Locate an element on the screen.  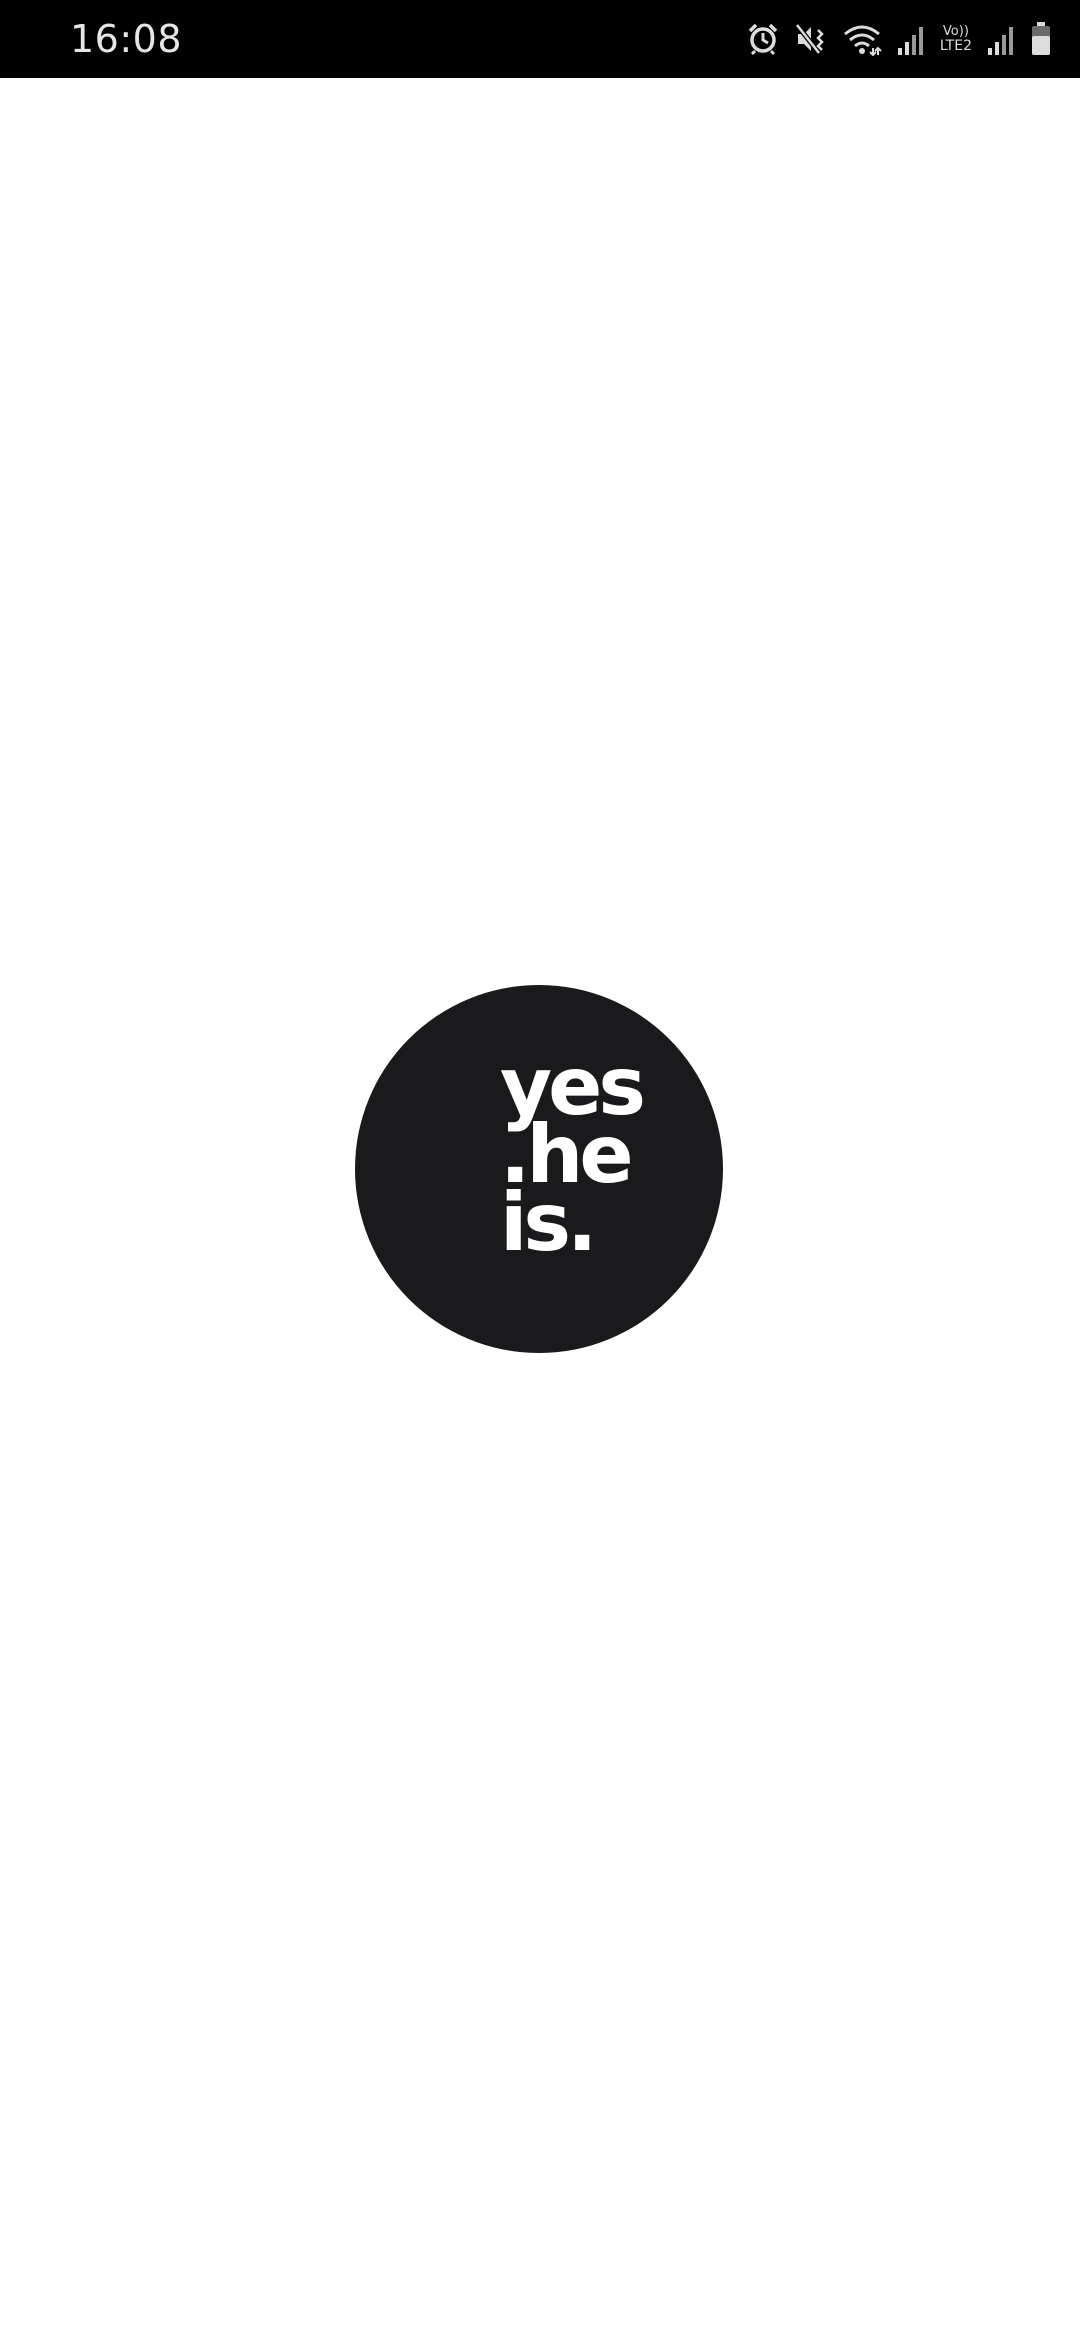
status-time: 16:08 is located at coordinates (126, 39).